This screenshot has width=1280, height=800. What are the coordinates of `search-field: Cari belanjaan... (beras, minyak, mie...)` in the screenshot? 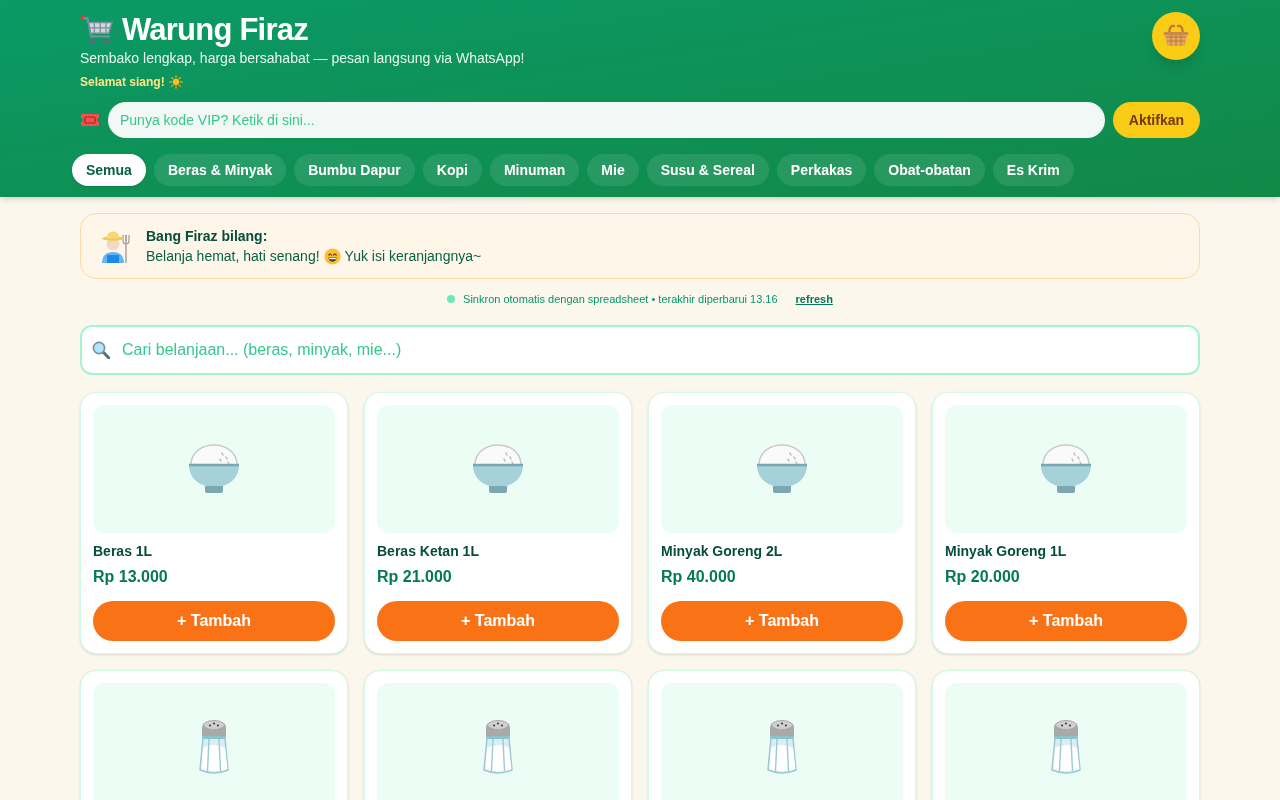 It's located at (640, 350).